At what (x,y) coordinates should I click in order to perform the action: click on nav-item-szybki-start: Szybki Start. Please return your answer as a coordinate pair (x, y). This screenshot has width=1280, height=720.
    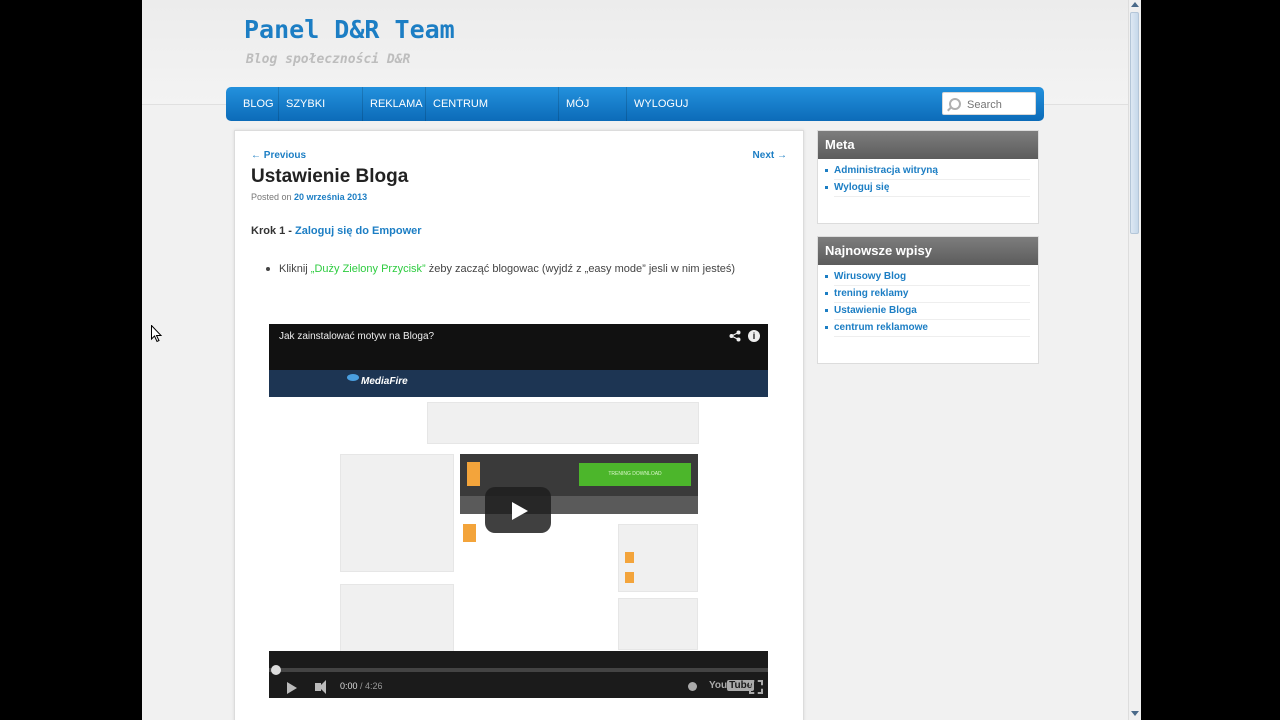
    Looking at the image, I should click on (321, 115).